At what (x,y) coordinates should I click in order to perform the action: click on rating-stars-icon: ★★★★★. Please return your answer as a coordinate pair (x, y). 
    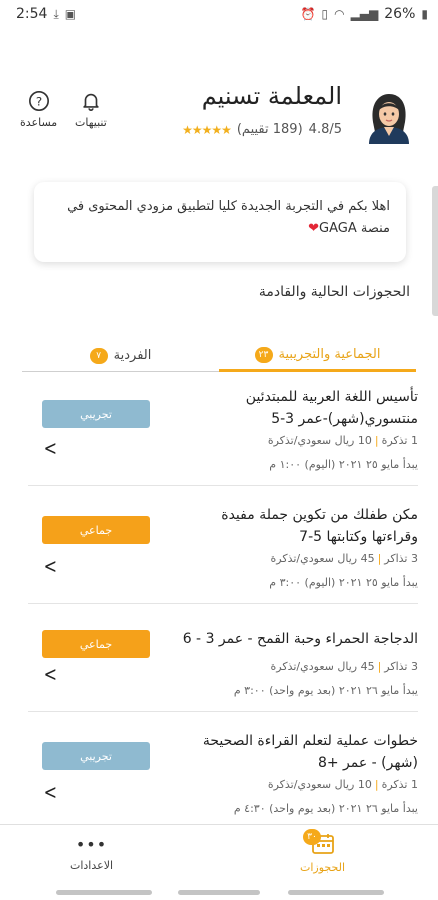
    Looking at the image, I should click on (207, 129).